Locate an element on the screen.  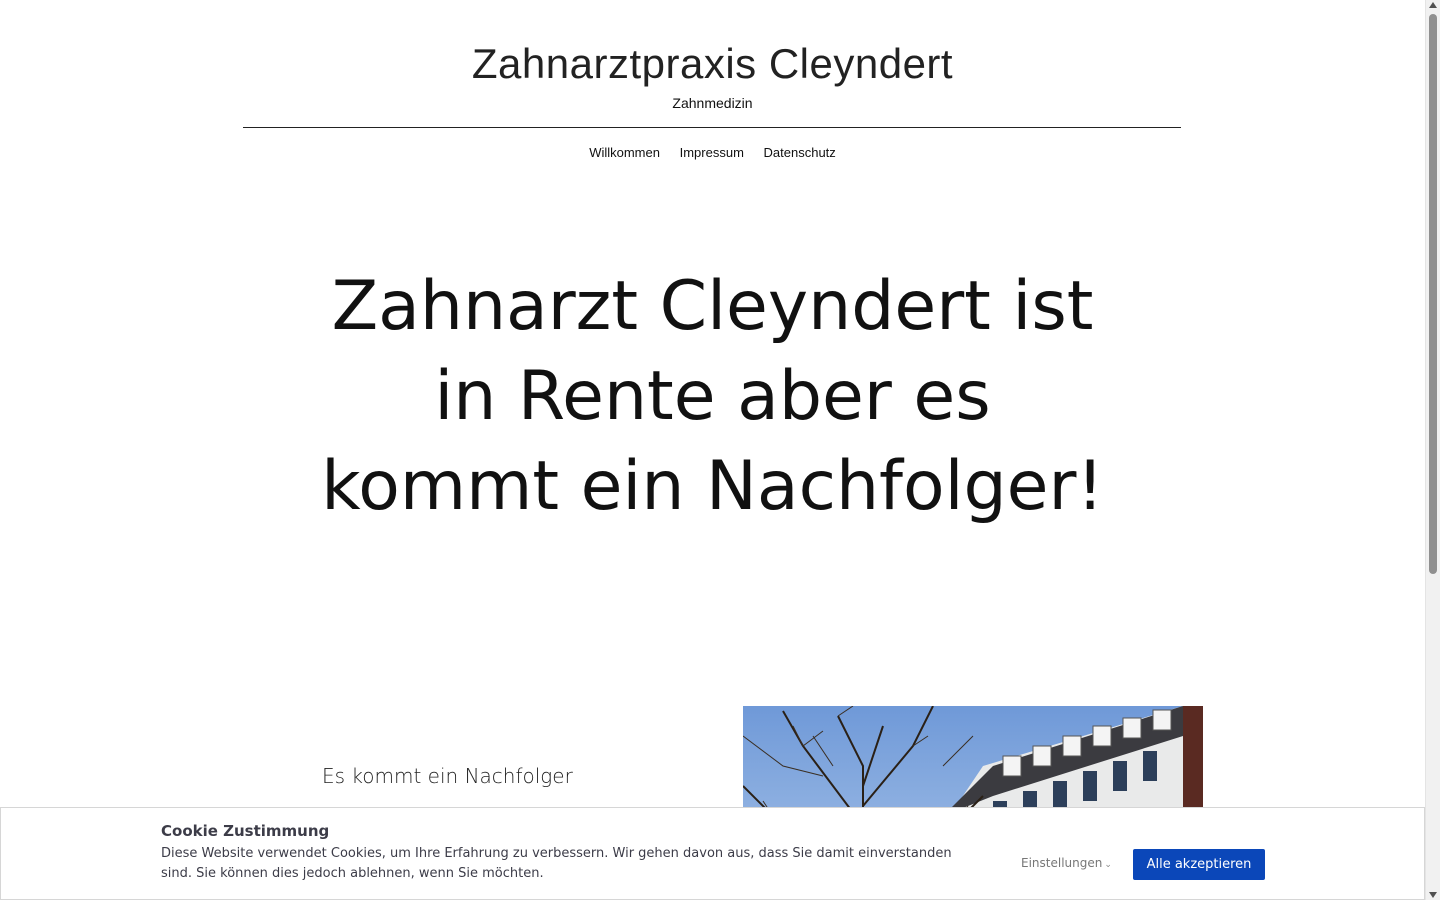
scroll-down-arrow-icon is located at coordinates (1433, 895).